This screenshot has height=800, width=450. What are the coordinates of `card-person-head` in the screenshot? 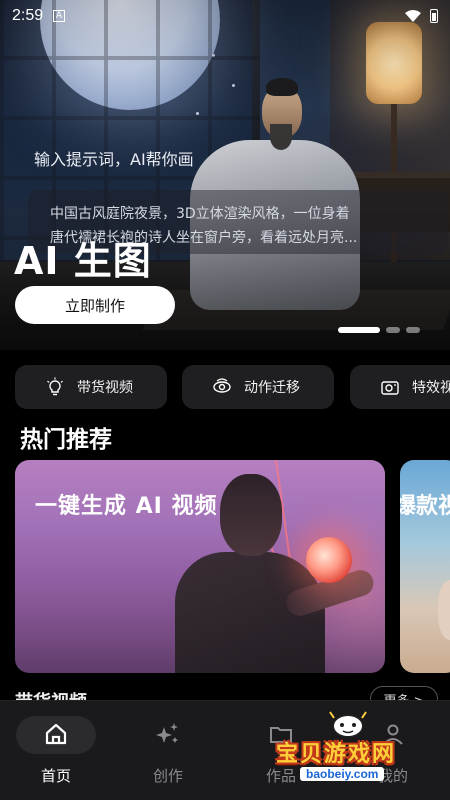 It's located at (251, 515).